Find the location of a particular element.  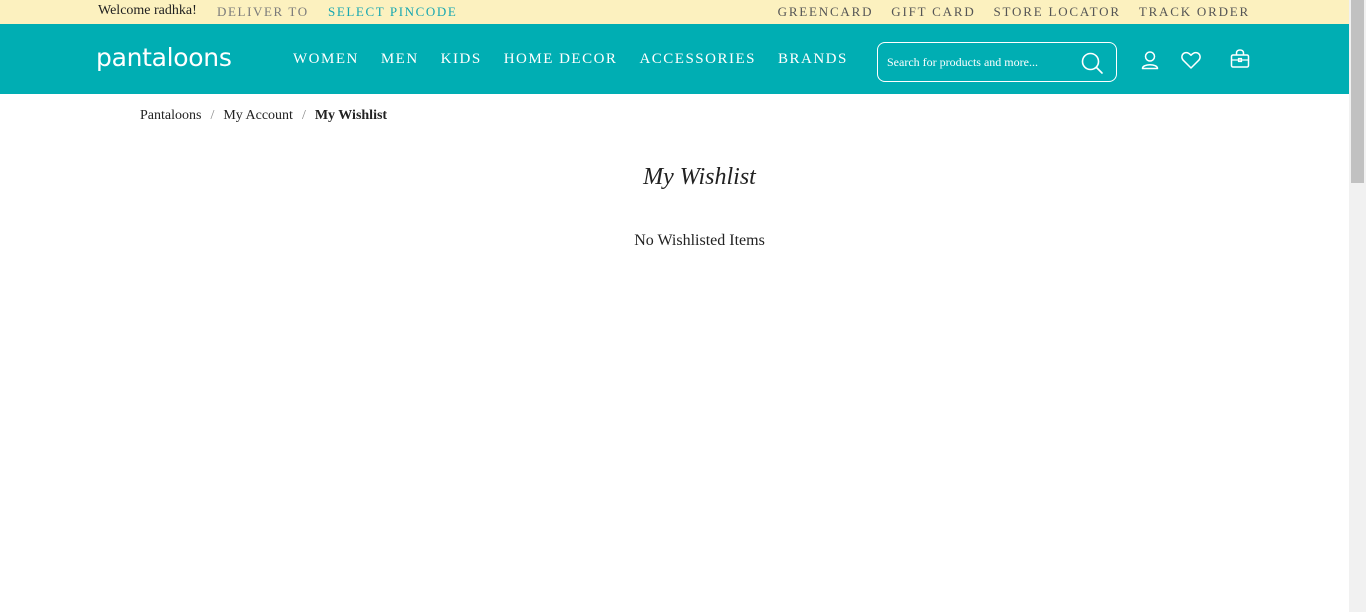

heart-icon is located at coordinates (1191, 60).